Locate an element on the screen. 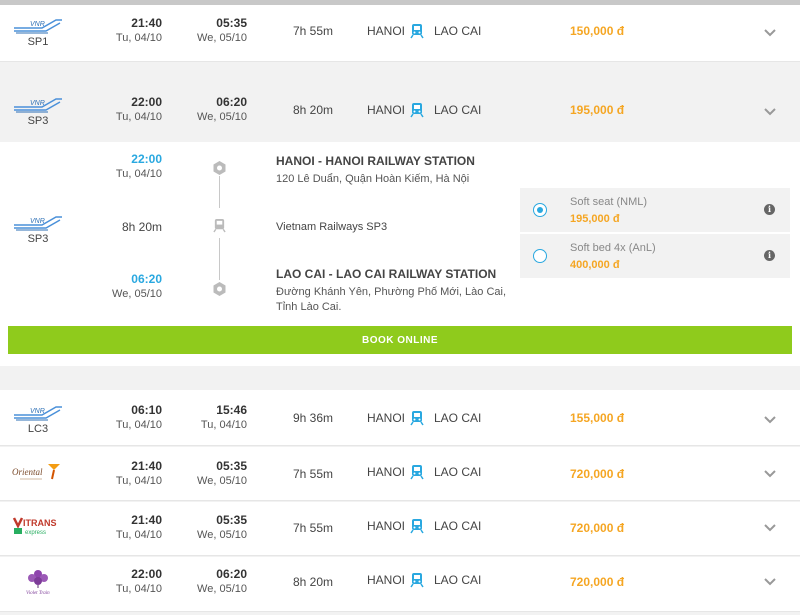 Image resolution: width=800 pixels, height=615 pixels. arrival-date: Tu, 04/10 is located at coordinates (223, 425).